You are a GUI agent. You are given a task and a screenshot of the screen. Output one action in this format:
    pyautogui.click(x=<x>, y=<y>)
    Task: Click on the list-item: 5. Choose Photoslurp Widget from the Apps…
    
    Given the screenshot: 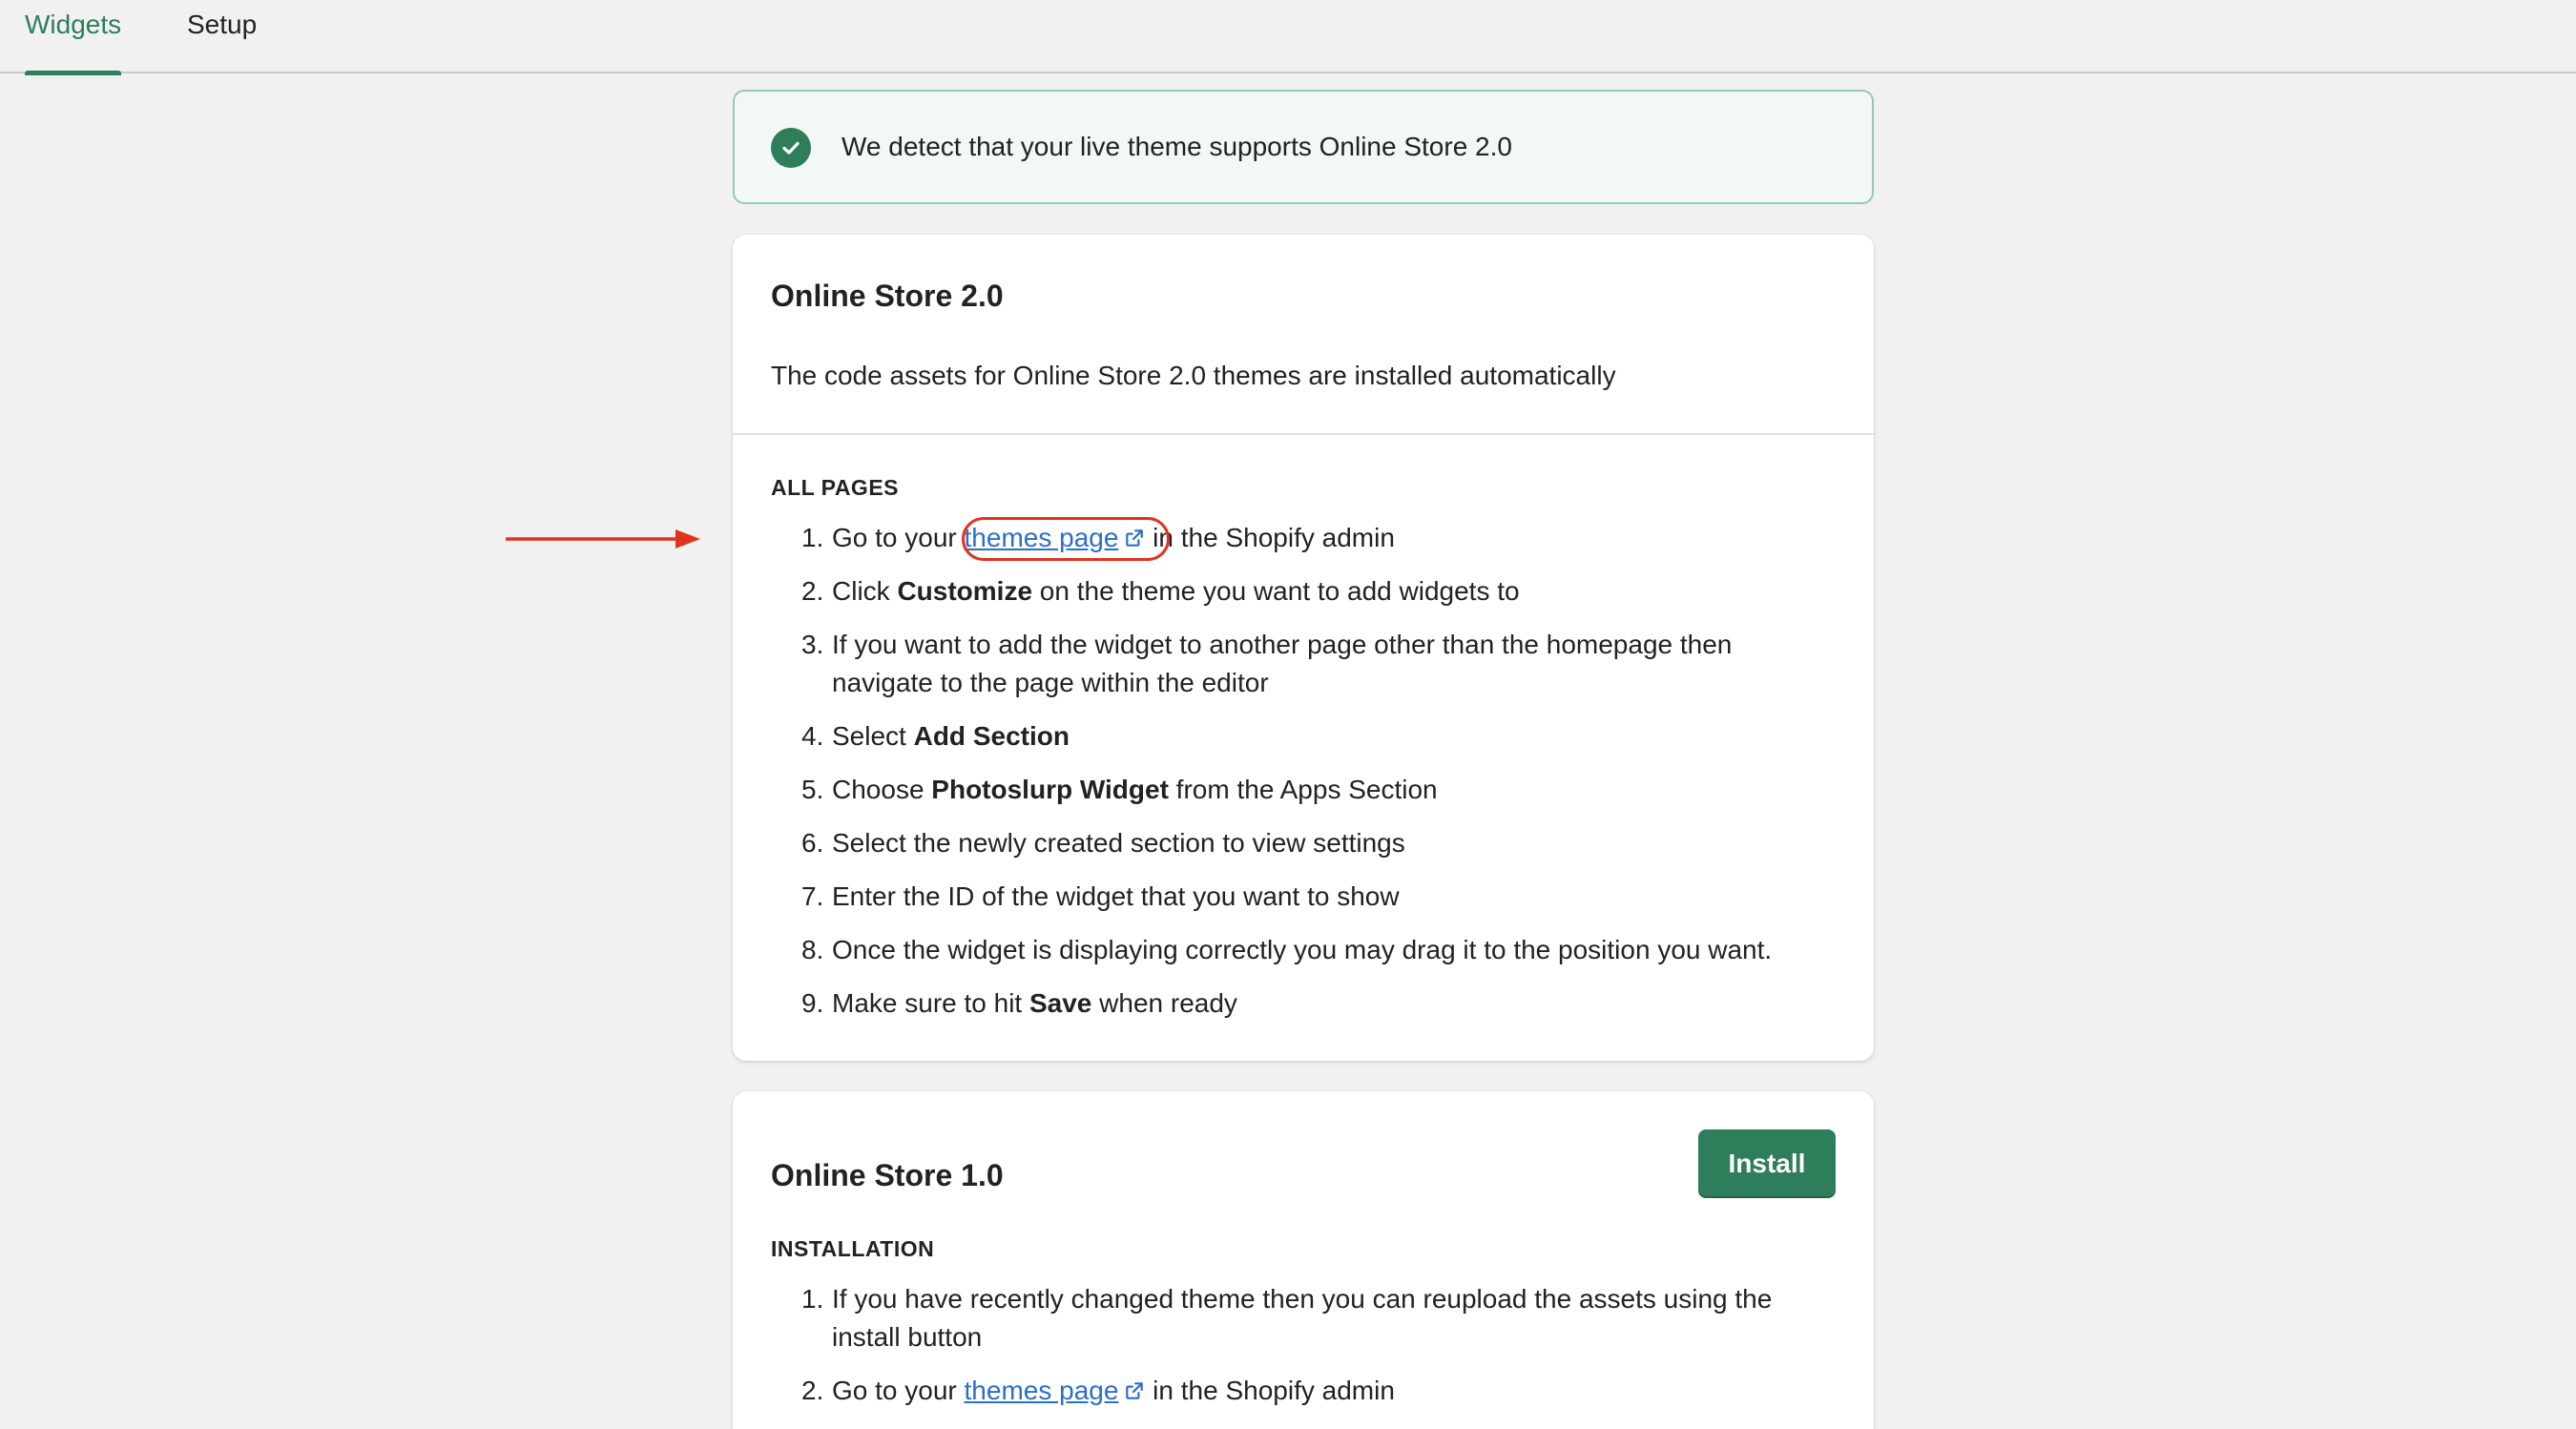 What is the action you would take?
    pyautogui.click(x=1119, y=789)
    